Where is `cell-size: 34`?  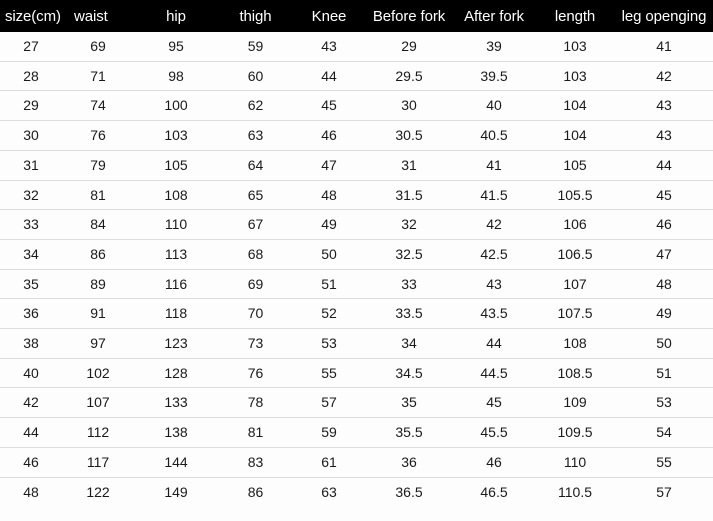 cell-size: 34 is located at coordinates (31, 254).